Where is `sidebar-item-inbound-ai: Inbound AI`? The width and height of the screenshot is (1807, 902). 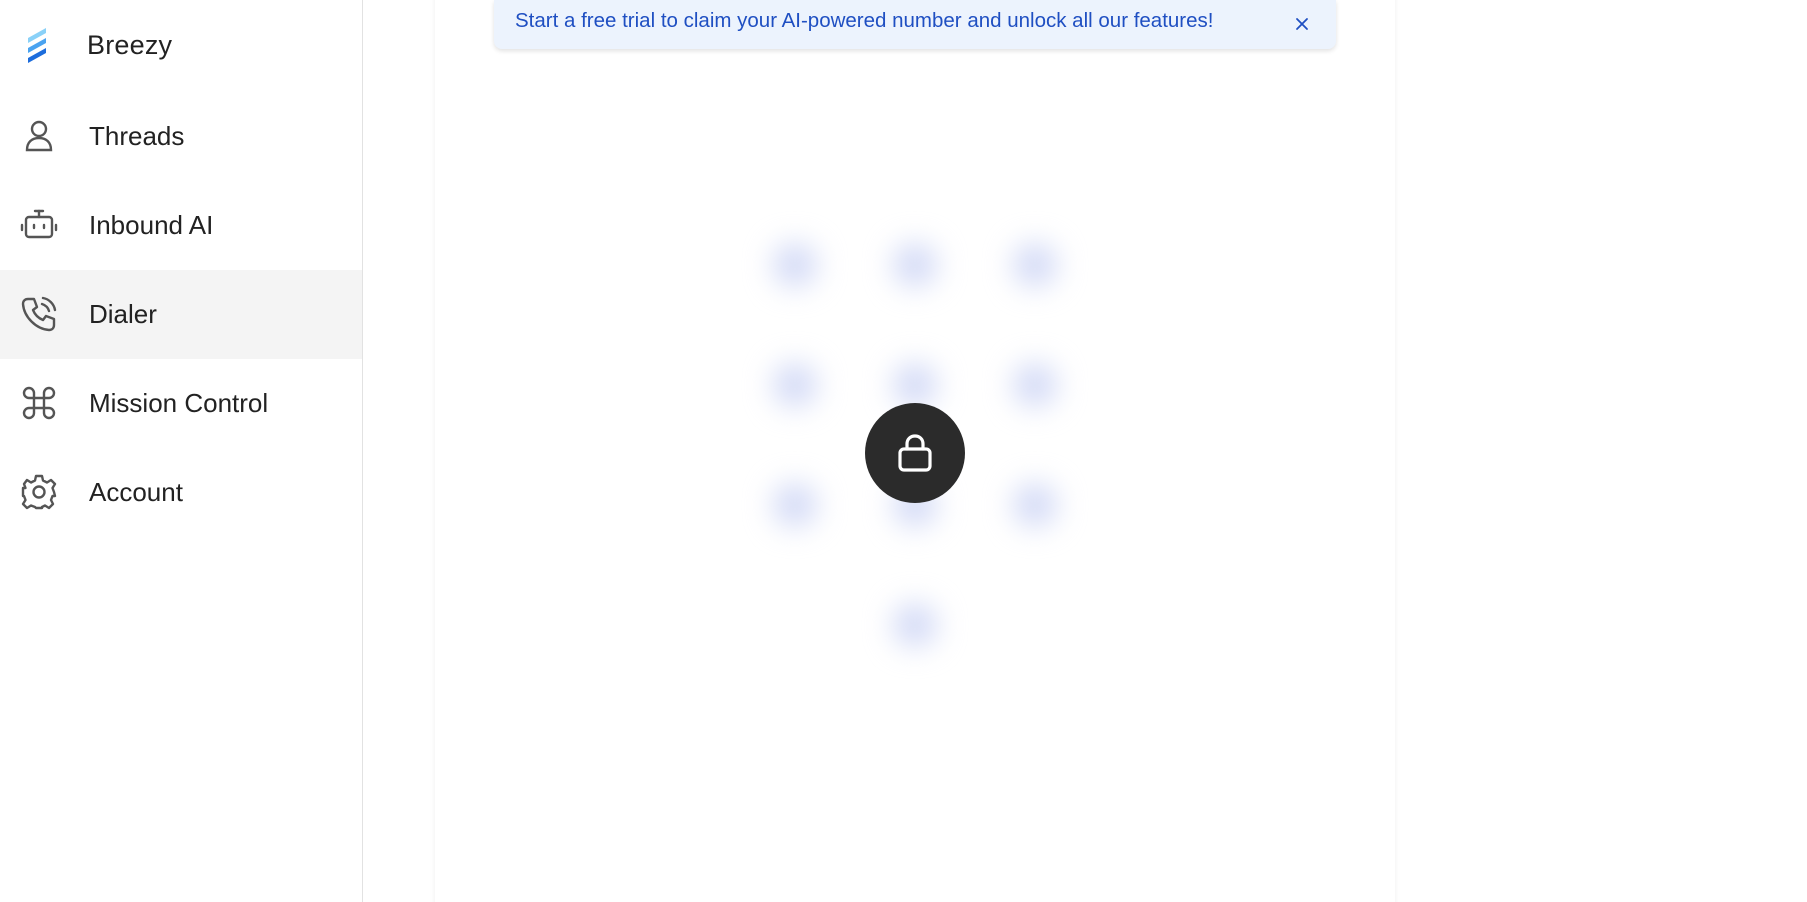 sidebar-item-inbound-ai: Inbound AI is located at coordinates (181, 225).